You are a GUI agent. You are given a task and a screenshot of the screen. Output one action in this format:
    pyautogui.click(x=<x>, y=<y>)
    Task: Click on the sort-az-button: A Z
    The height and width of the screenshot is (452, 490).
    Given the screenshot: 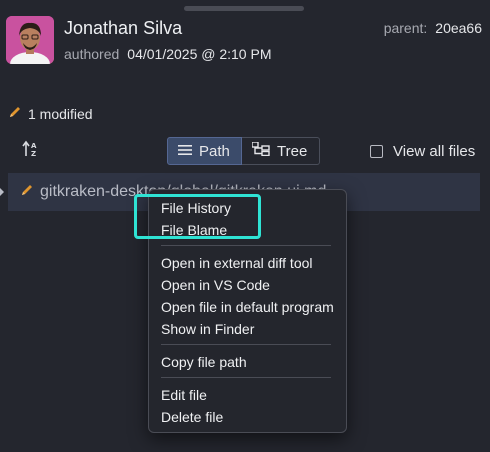 What is the action you would take?
    pyautogui.click(x=31, y=151)
    